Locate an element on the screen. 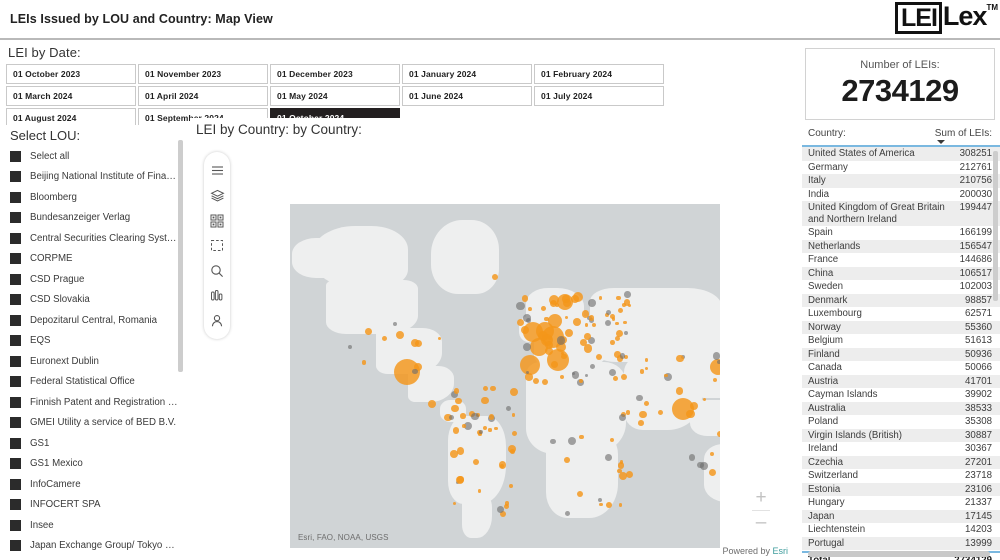 The image size is (1000, 560). chart-icon is located at coordinates (217, 295).